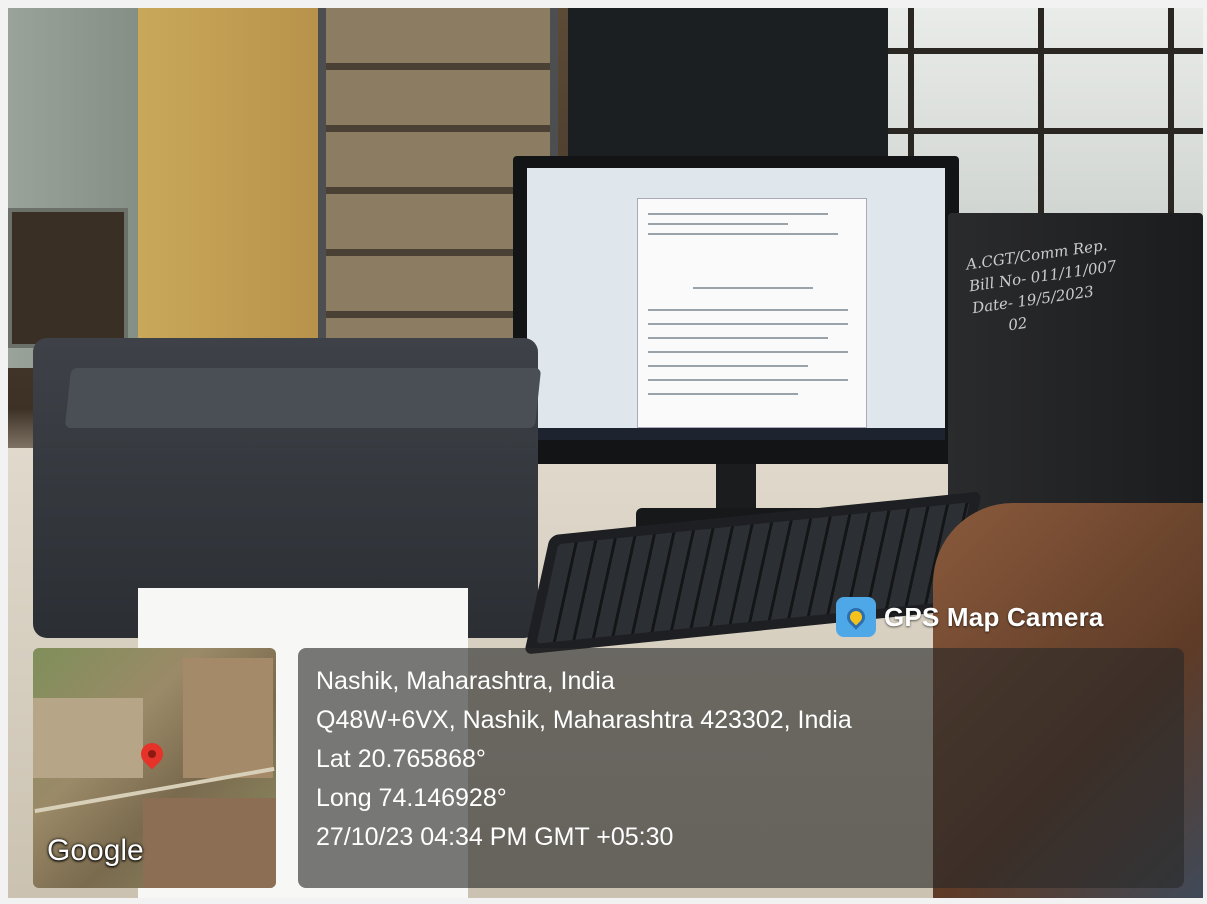  I want to click on google-logo: Google, so click(95, 850).